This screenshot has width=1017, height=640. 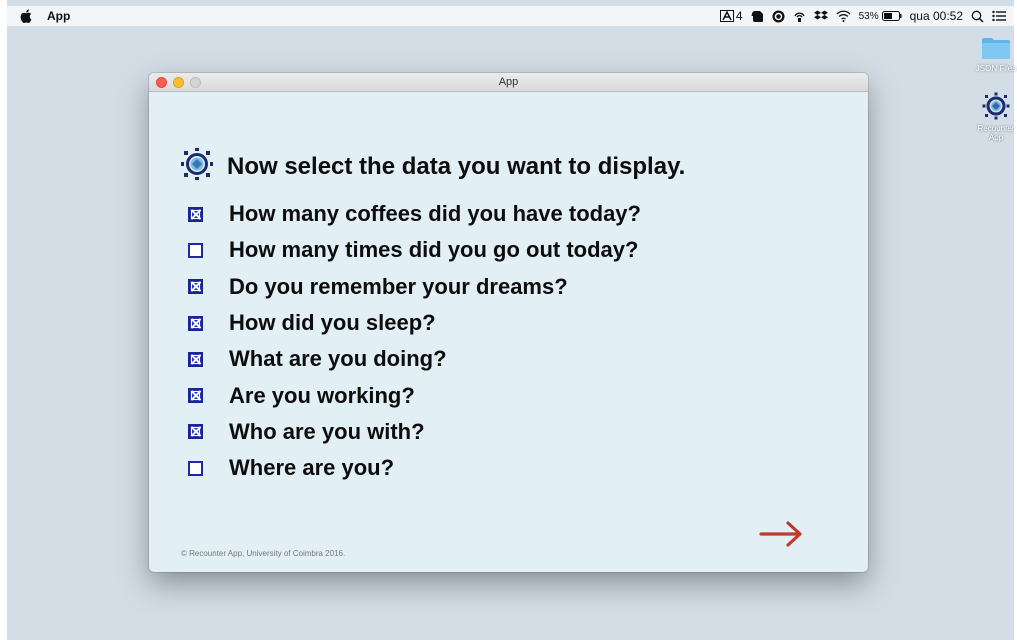 I want to click on question-item: Do you remember your dreams?, so click(x=411, y=287).